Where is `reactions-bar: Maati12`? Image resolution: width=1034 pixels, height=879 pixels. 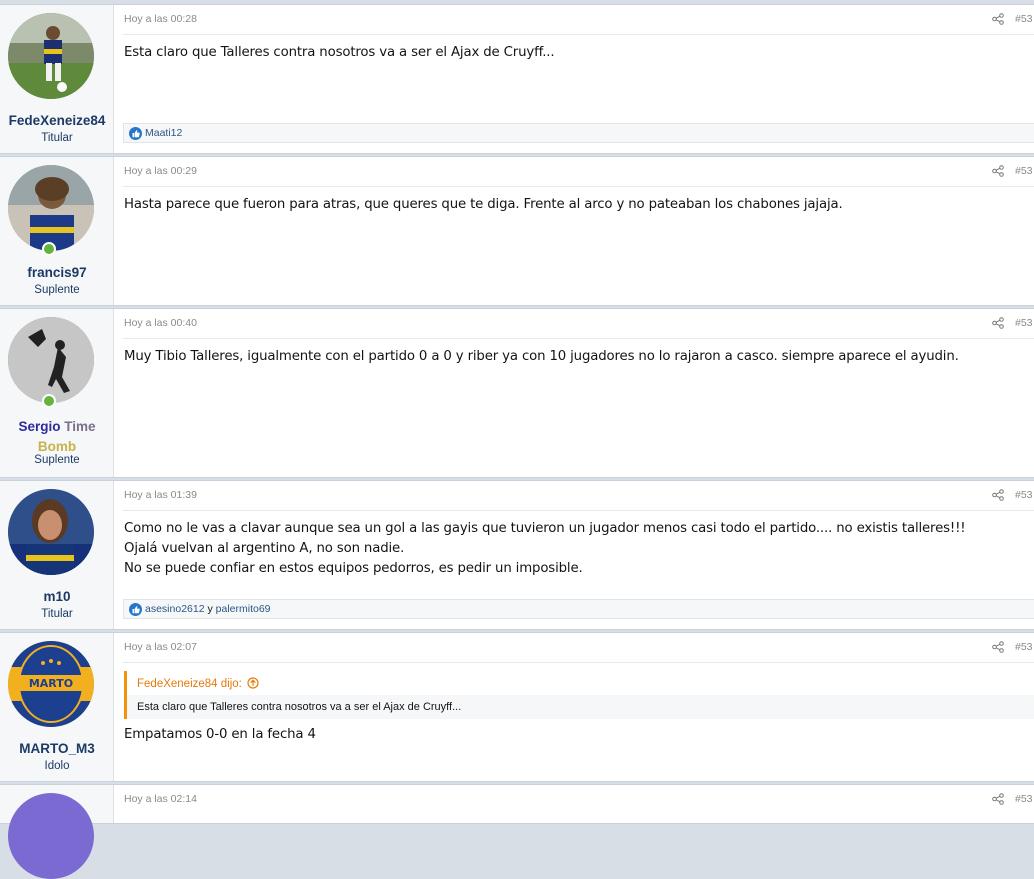
reactions-bar: Maati12 is located at coordinates (578, 133).